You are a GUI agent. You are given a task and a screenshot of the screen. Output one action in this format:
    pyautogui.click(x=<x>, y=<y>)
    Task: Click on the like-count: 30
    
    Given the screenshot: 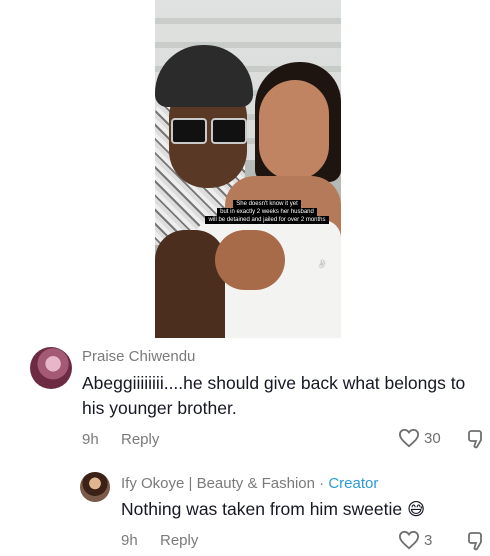 What is the action you would take?
    pyautogui.click(x=432, y=438)
    